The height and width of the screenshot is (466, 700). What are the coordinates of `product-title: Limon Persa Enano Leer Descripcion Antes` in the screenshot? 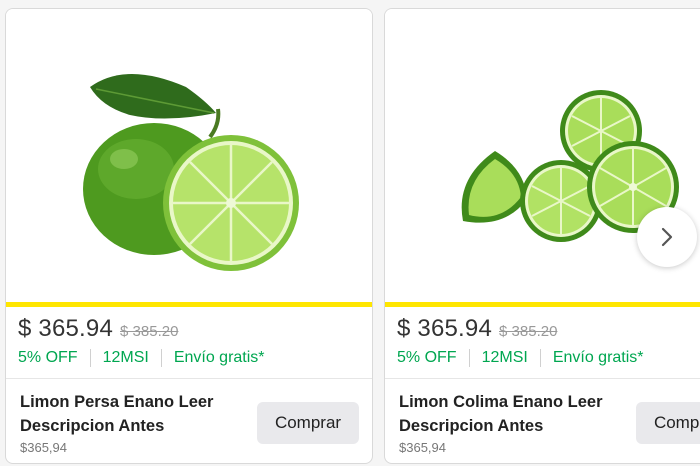 It's located at (132, 414).